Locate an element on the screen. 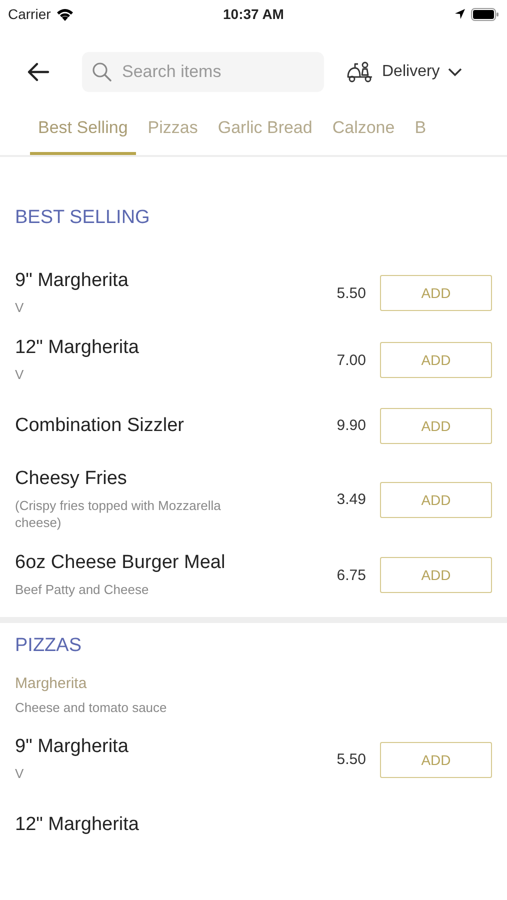  category-tab: Garlic Bread is located at coordinates (265, 131).